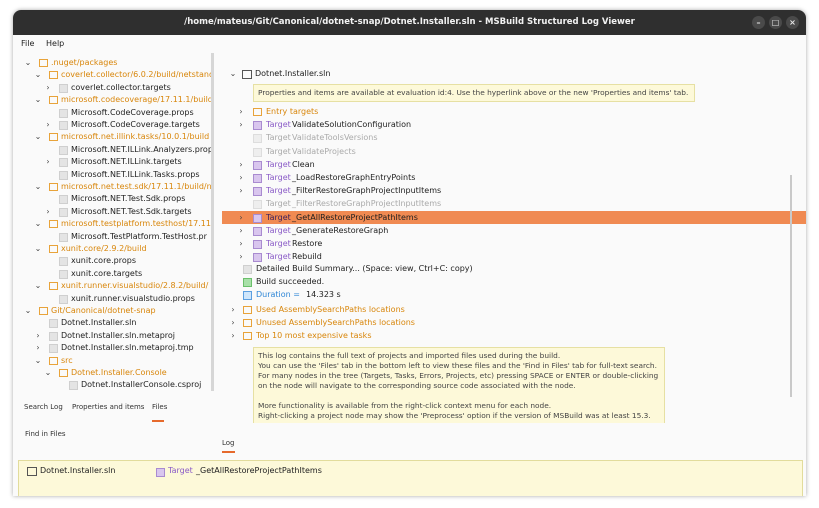 Image resolution: width=819 pixels, height=508 pixels. What do you see at coordinates (135, 137) in the screenshot?
I see `tree-item-label: microsoft.net.illink.tasks/10.0.1/build` at bounding box center [135, 137].